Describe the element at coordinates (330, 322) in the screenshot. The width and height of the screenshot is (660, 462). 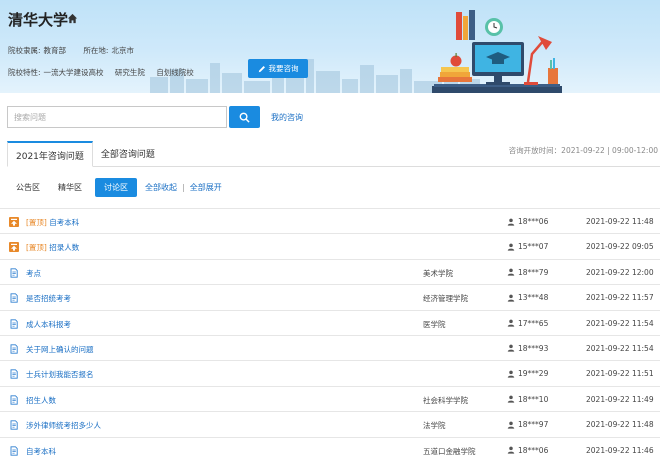
I see `question-row: 成人本科报考 医学院 17***65 2021-09-22 11:54` at that location.